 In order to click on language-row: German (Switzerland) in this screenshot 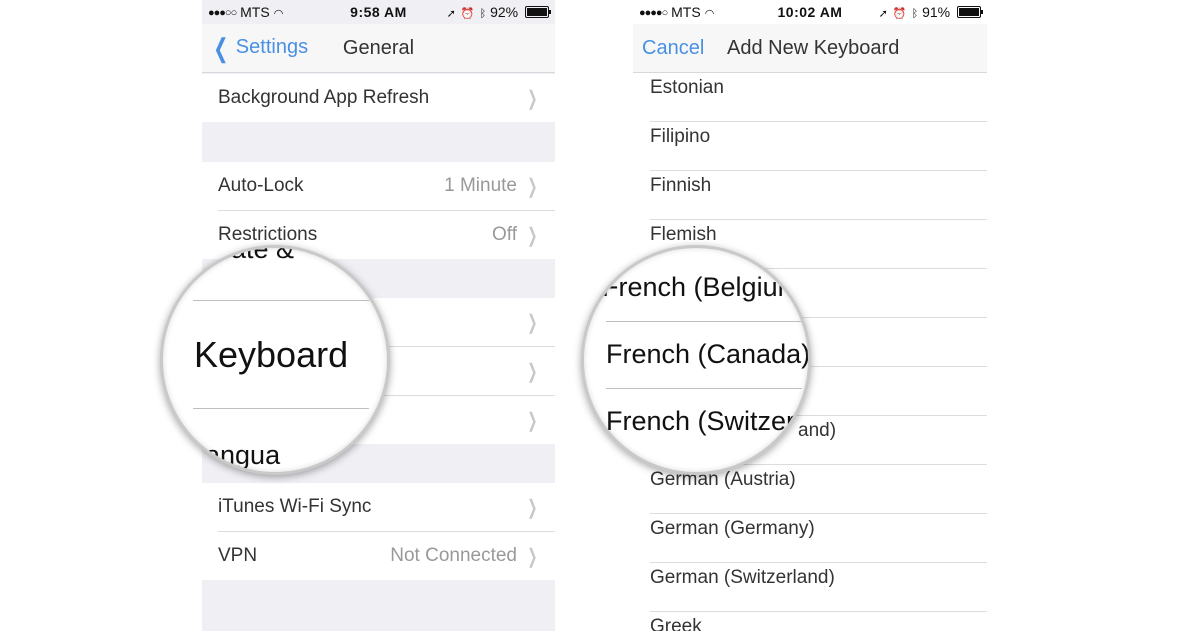, I will do `click(818, 587)`.